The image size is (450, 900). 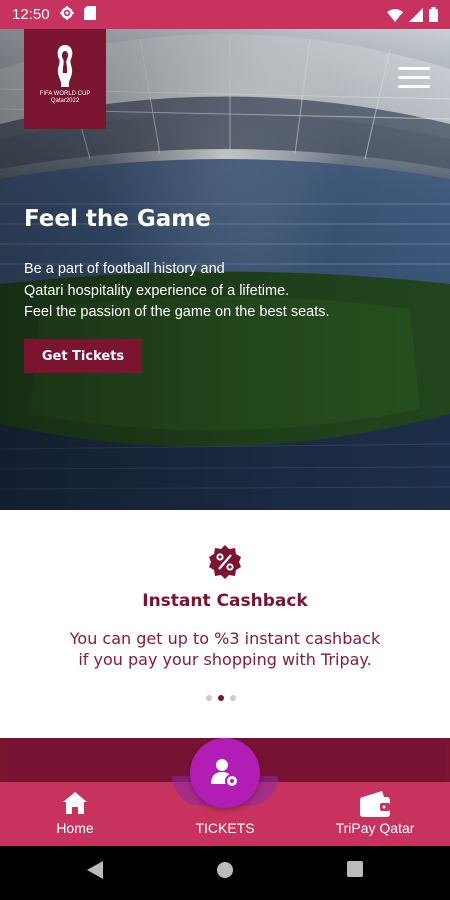 What do you see at coordinates (416, 16) in the screenshot?
I see `signal-icon` at bounding box center [416, 16].